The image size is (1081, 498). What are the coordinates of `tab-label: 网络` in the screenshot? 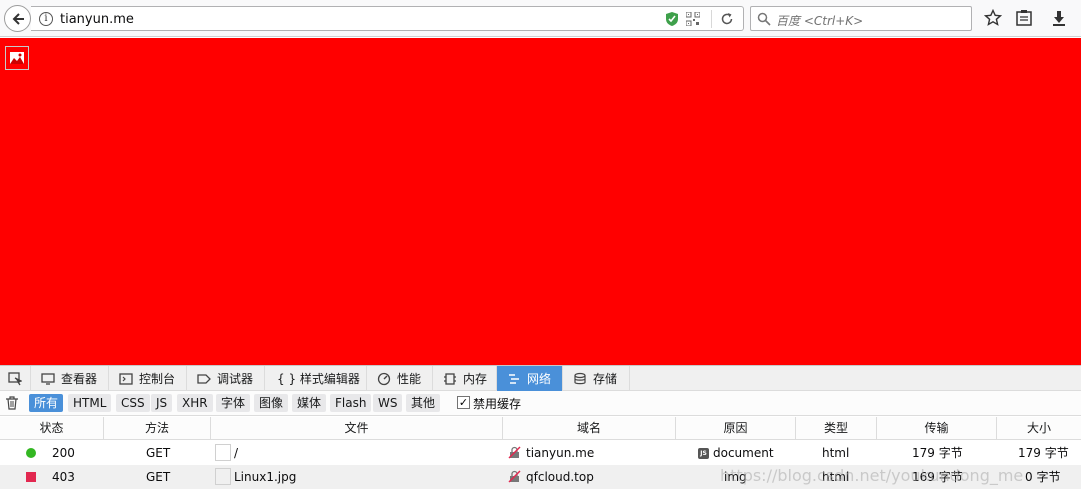 It's located at (539, 379).